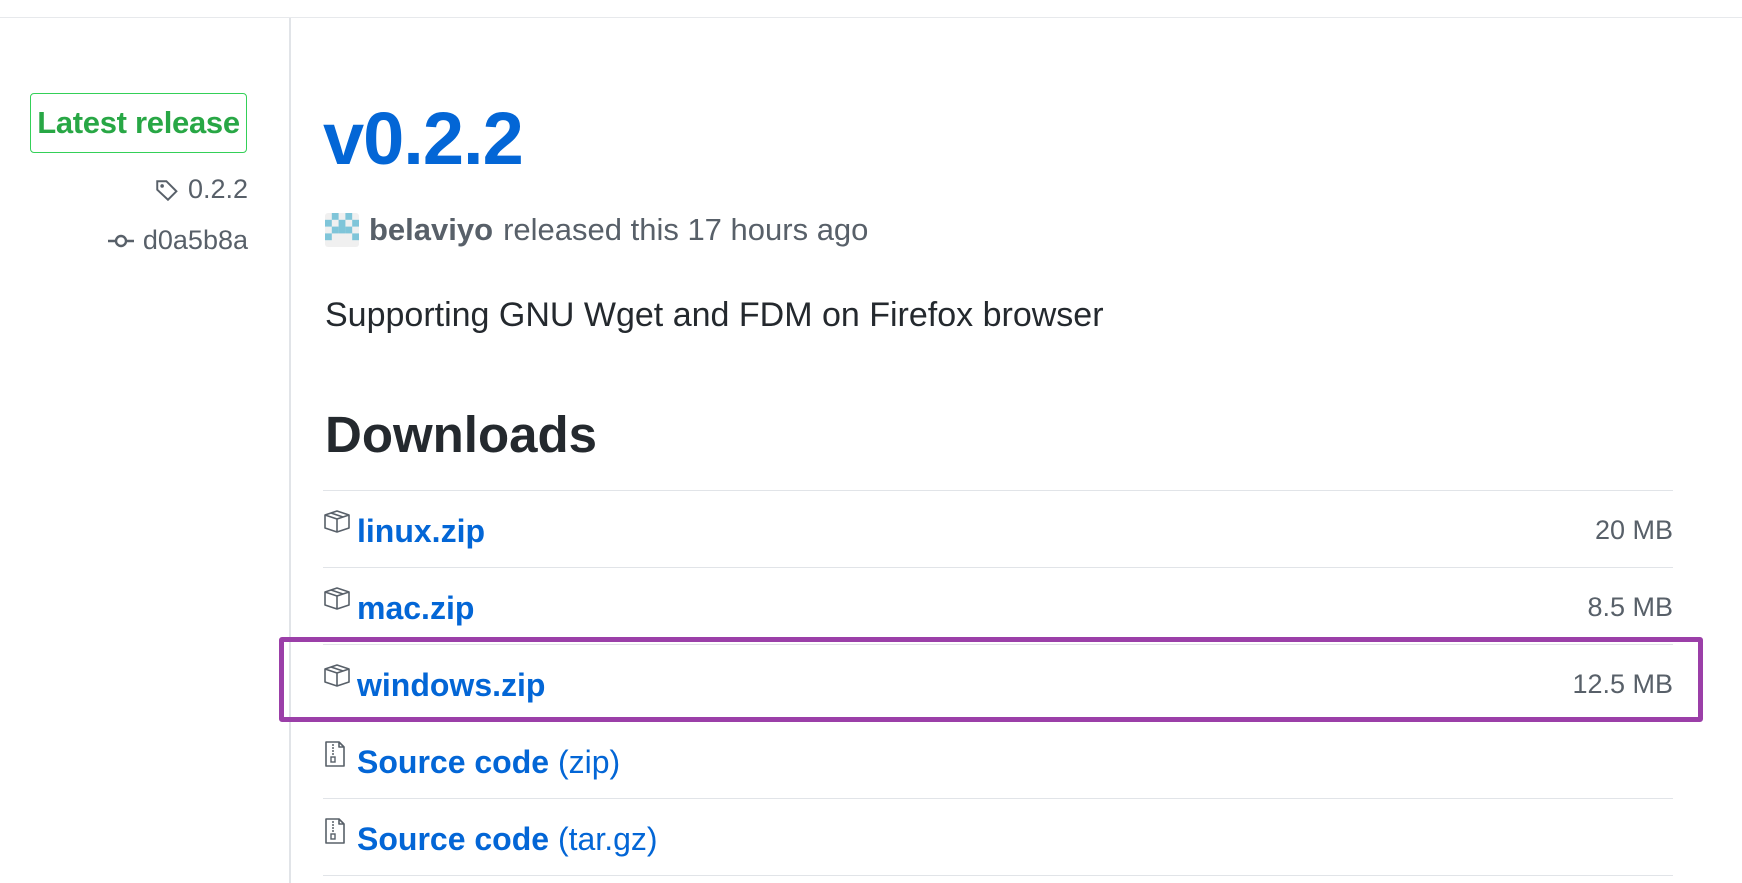  What do you see at coordinates (415, 608) in the screenshot?
I see `download-link-mac: mac.zip` at bounding box center [415, 608].